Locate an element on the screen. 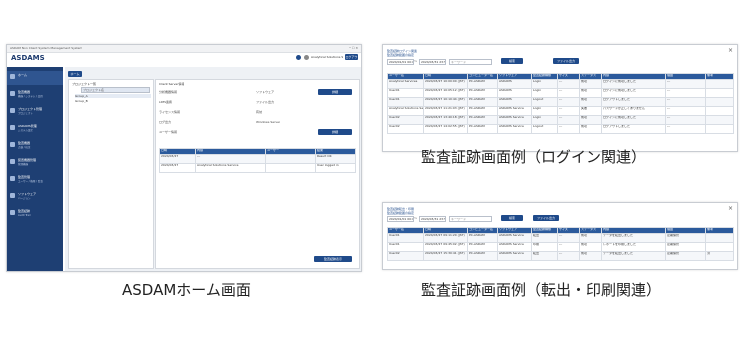 The width and height of the screenshot is (750, 350). table-cell: User02 is located at coordinates (405, 120).